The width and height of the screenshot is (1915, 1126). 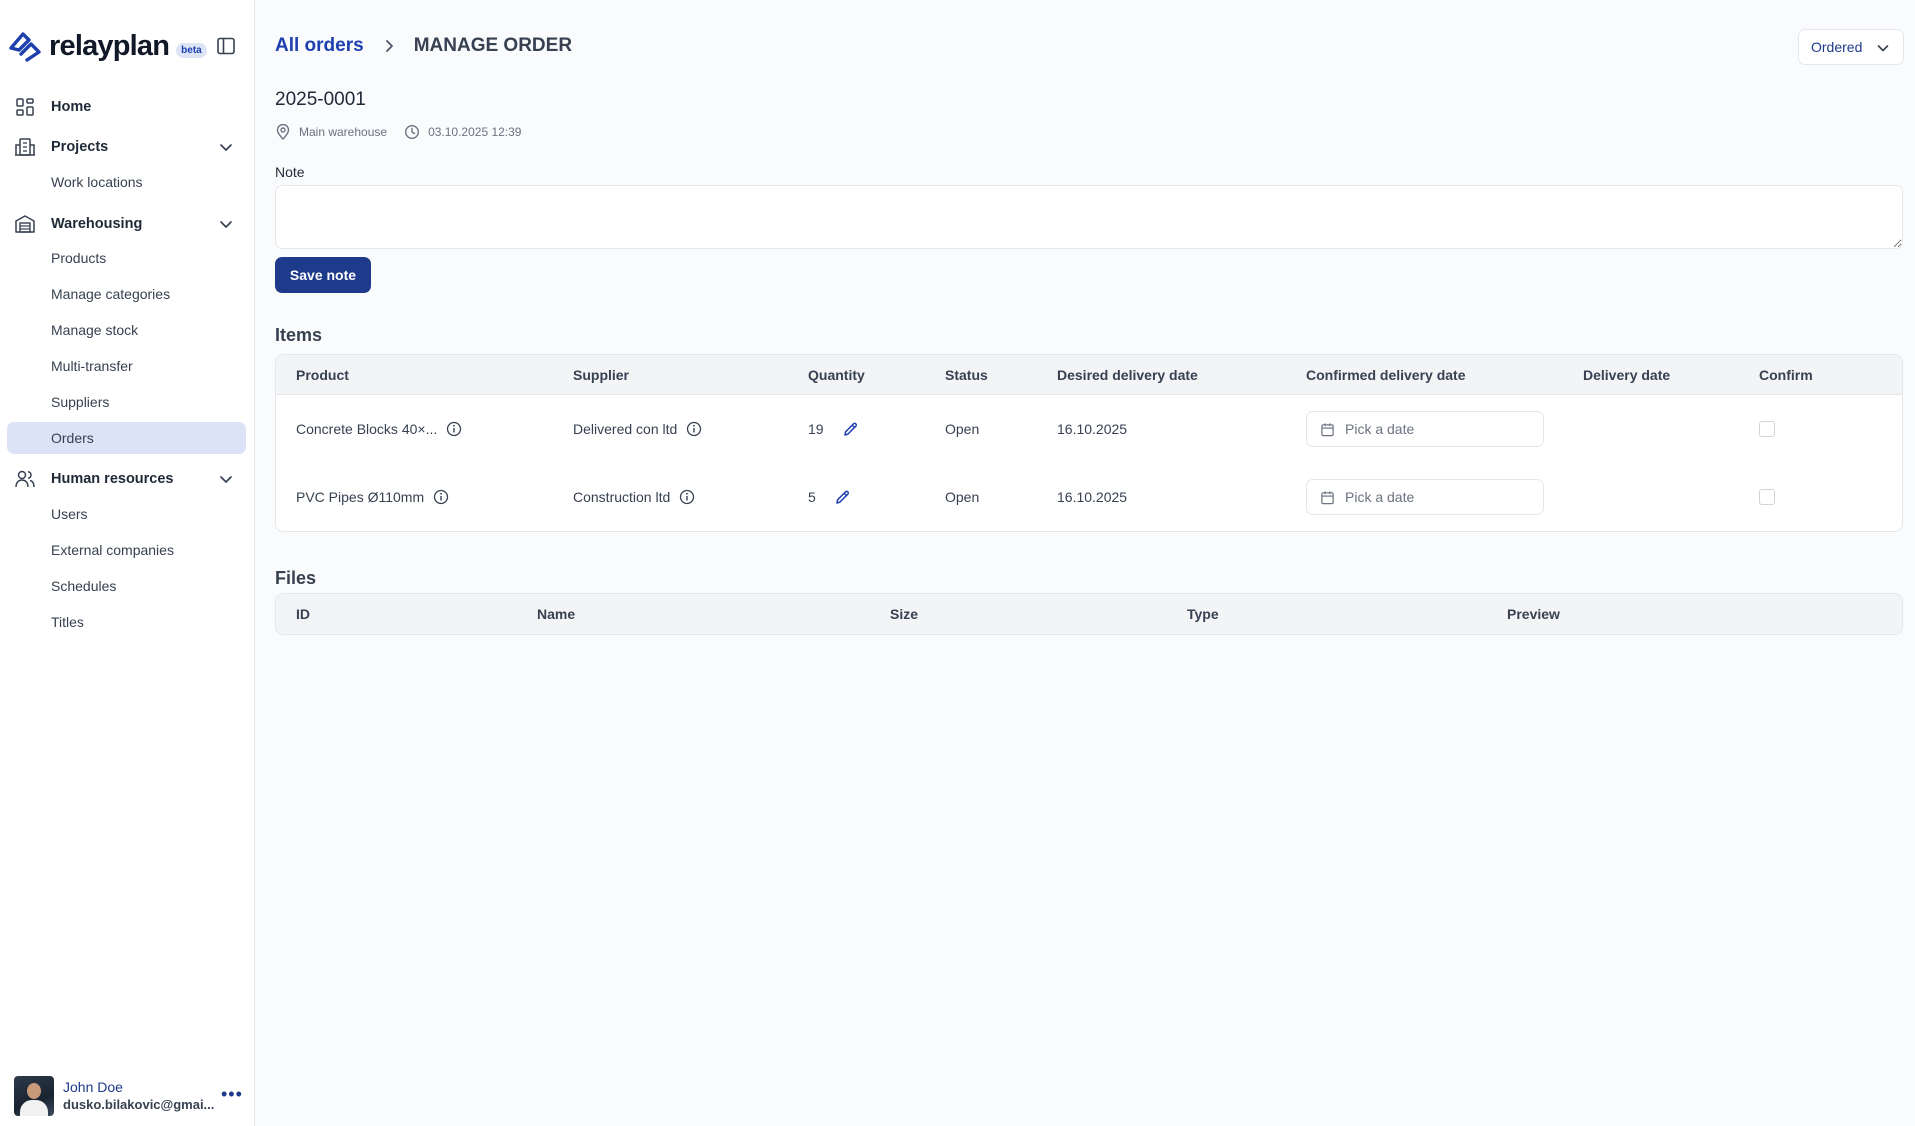 What do you see at coordinates (126, 550) in the screenshot?
I see `sidebar-item-external-companies: External companies` at bounding box center [126, 550].